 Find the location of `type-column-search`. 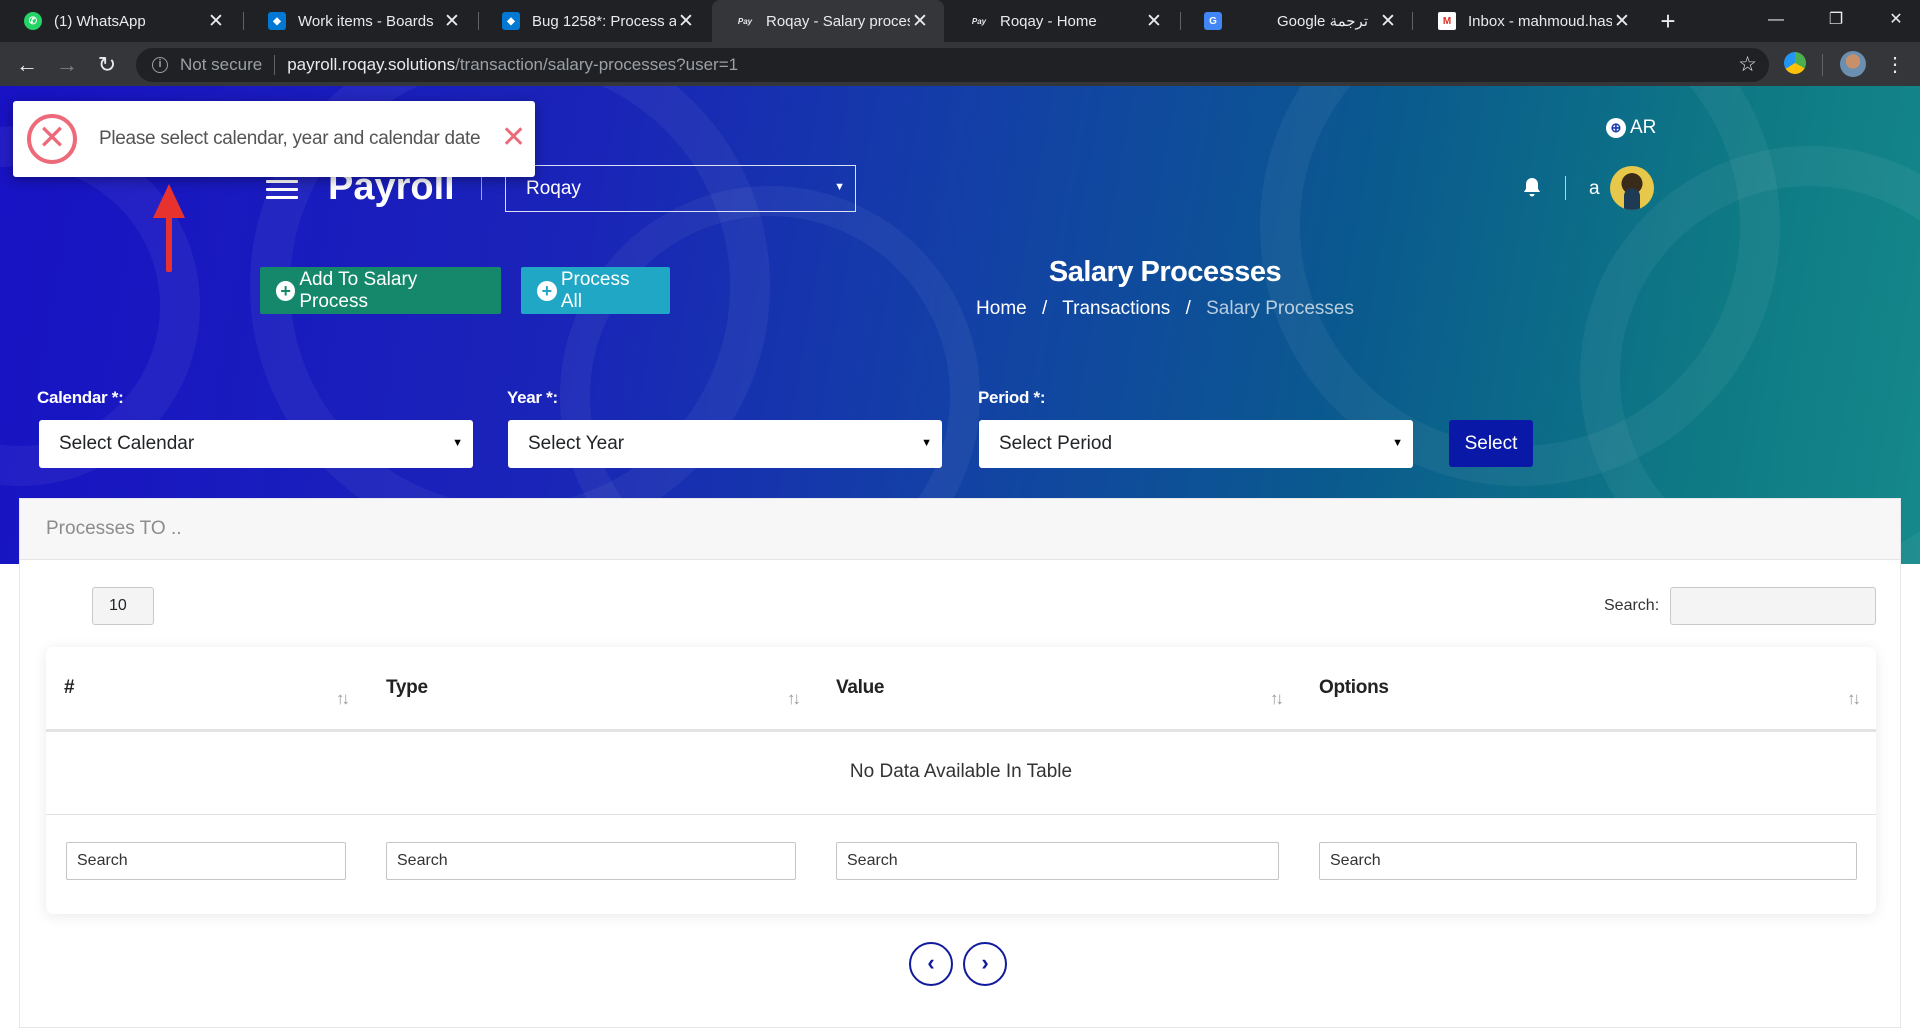

type-column-search is located at coordinates (591, 861).